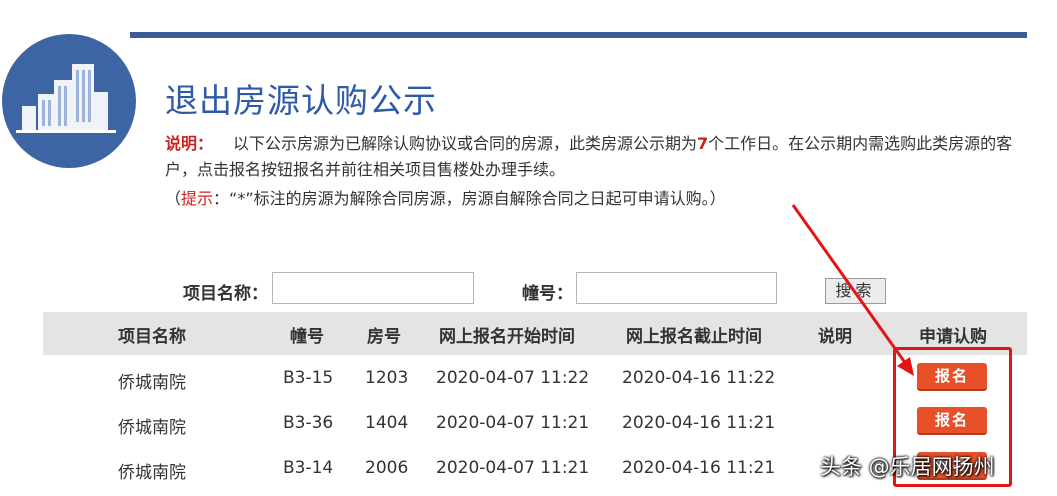 The width and height of the screenshot is (1057, 496). I want to click on tip-line: （提示：“*”标注的房源为解除合同房源，房源自解除合同之日起可申请认购。）, so click(445, 199).